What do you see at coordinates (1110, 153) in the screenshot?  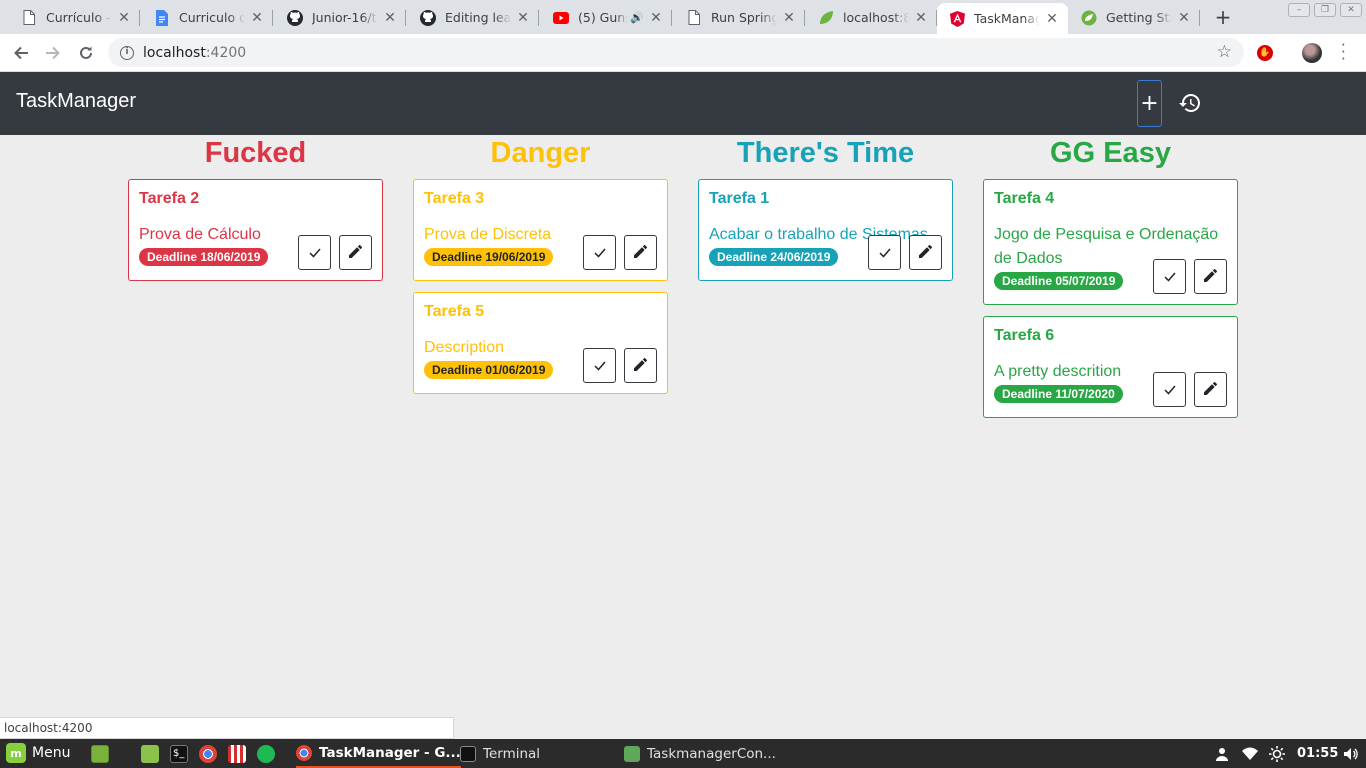 I see `column-title: GG Easy` at bounding box center [1110, 153].